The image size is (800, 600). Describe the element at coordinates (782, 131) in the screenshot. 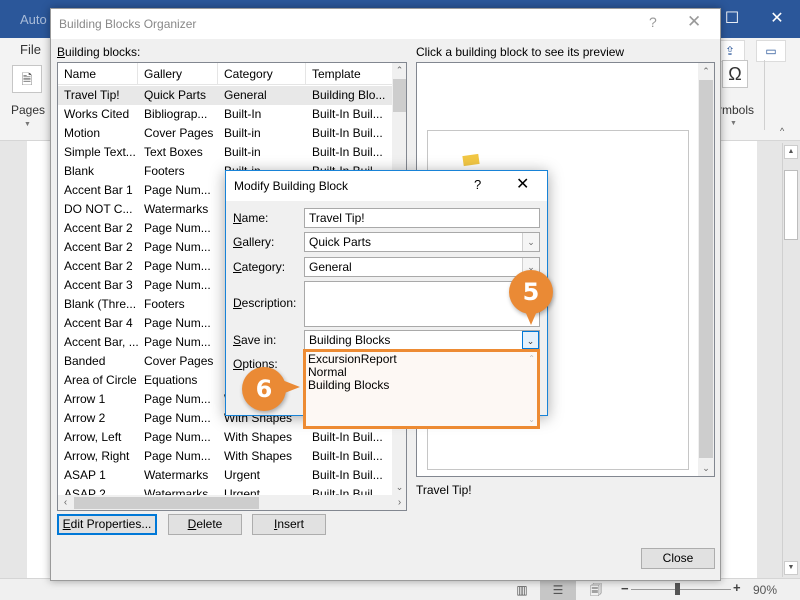

I see `collapse-ribbon-icon: ^` at that location.